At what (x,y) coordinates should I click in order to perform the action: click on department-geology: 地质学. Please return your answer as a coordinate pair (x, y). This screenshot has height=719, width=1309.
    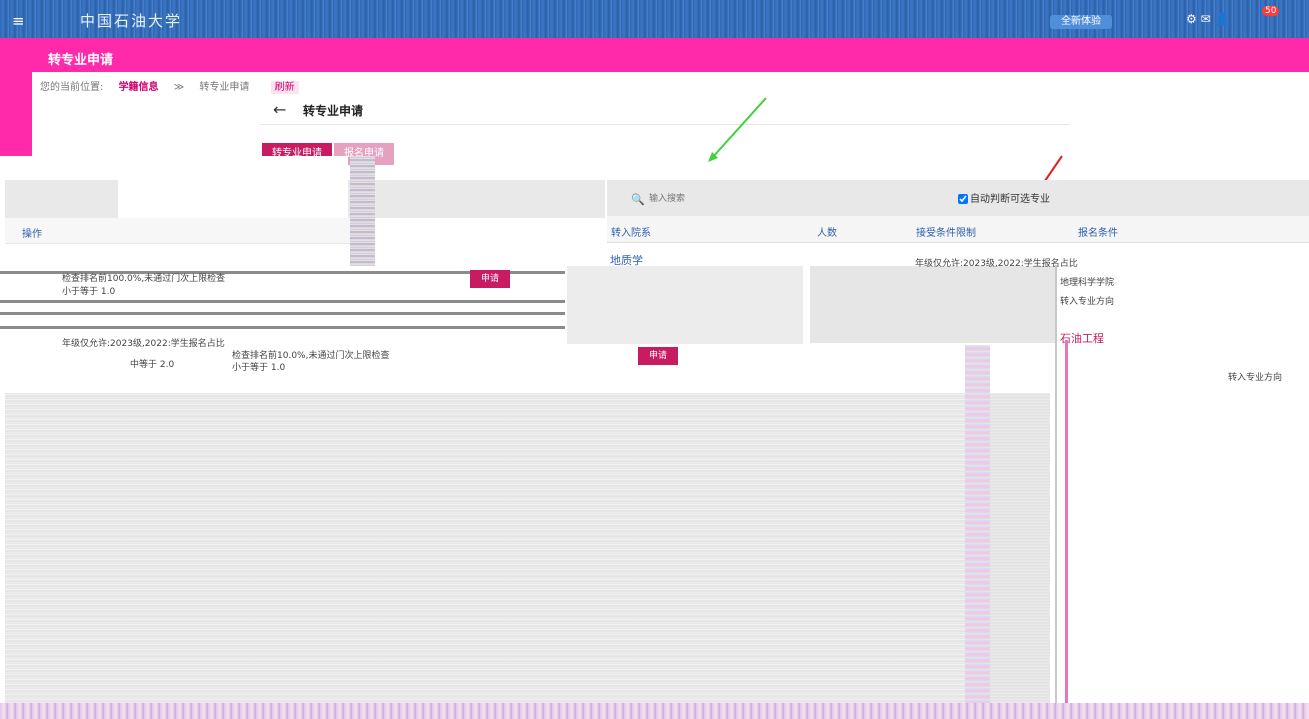
    Looking at the image, I should click on (626, 260).